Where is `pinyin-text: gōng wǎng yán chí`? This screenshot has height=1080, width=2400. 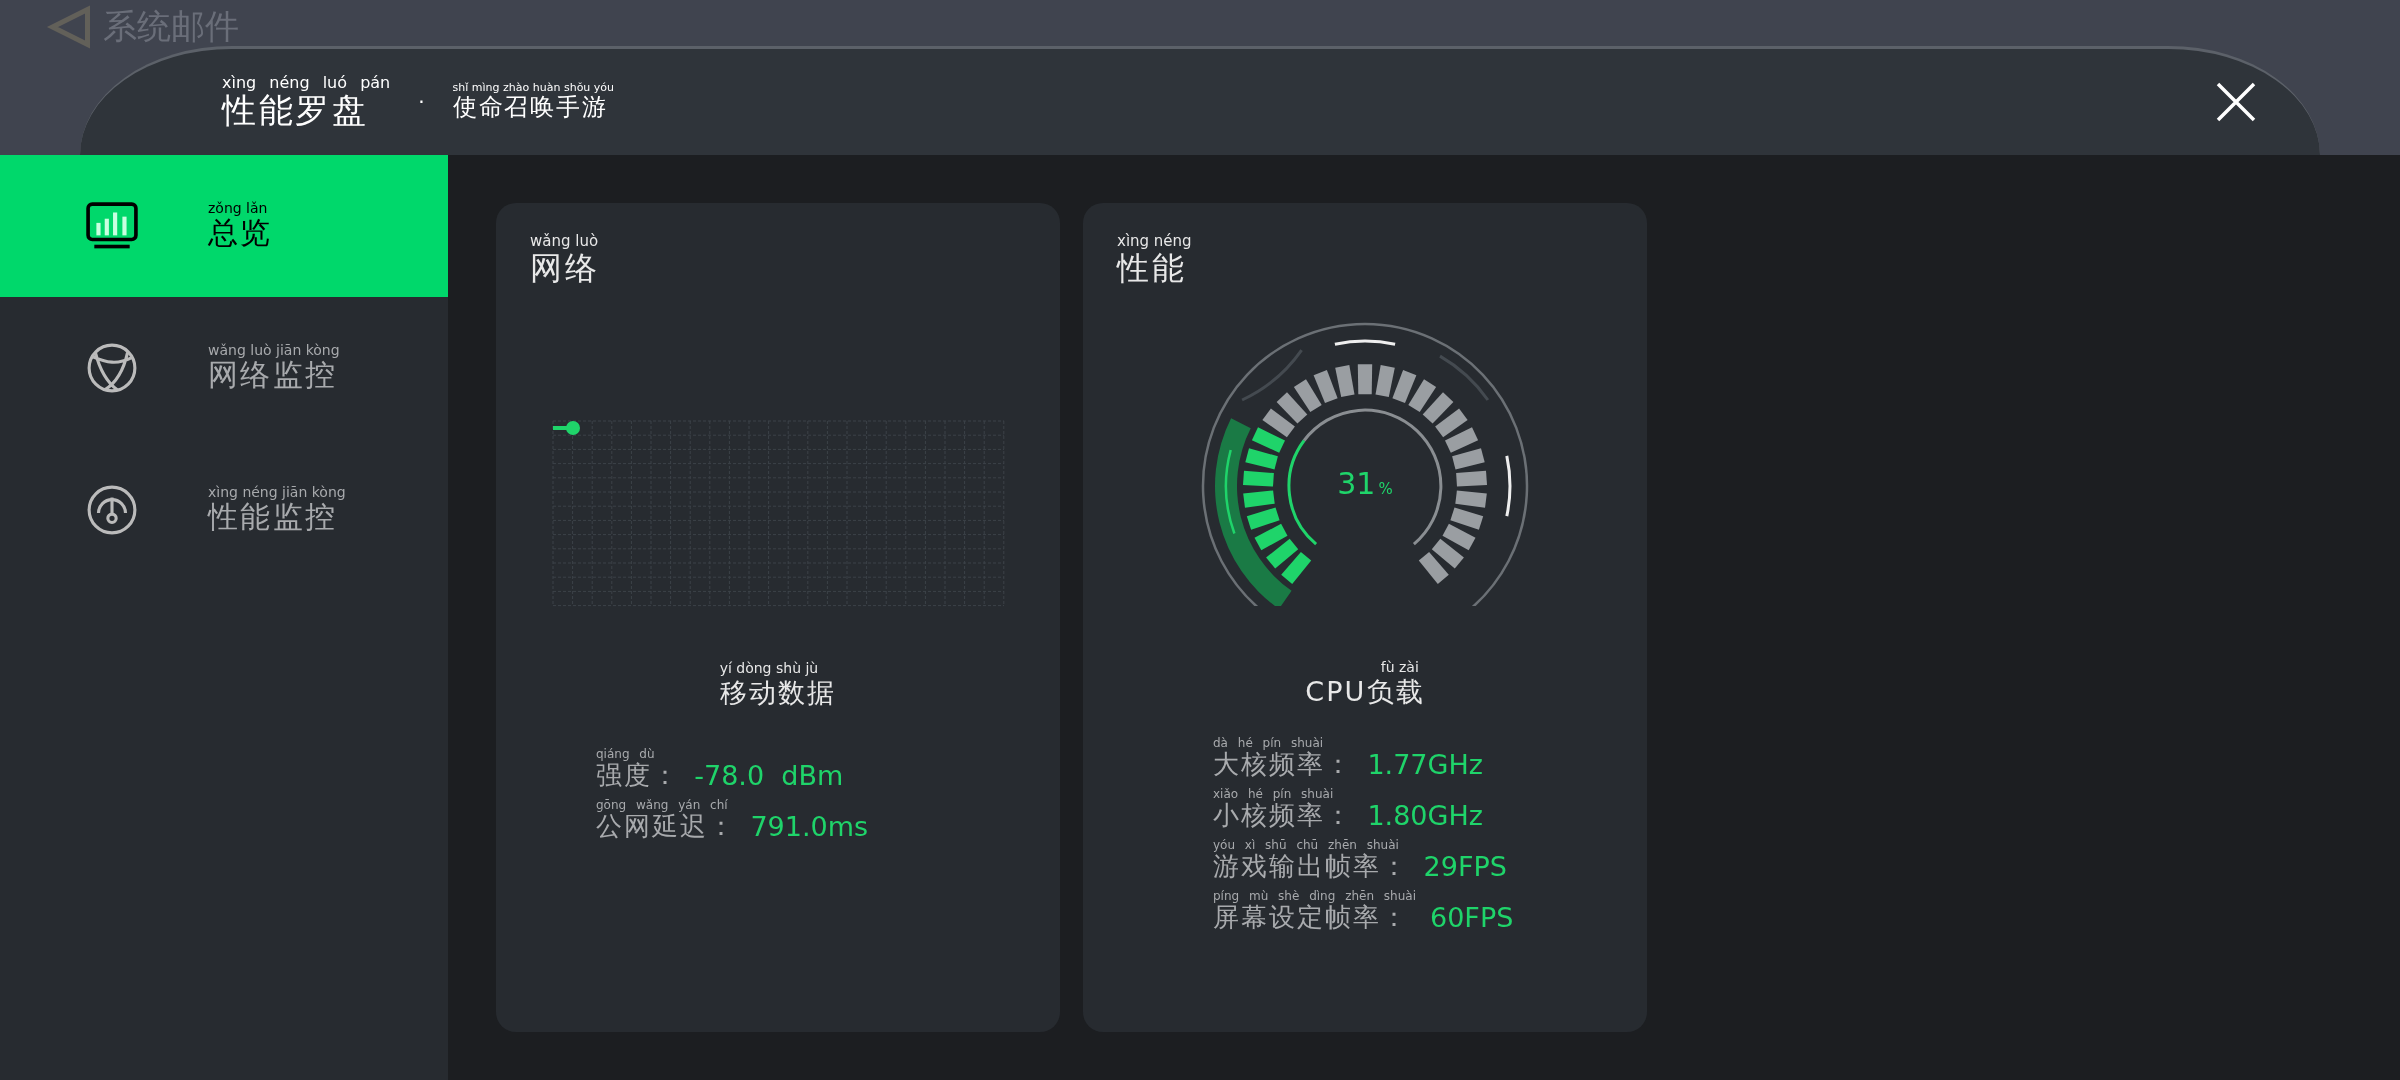
pinyin-text: gōng wǎng yán chí is located at coordinates (662, 805).